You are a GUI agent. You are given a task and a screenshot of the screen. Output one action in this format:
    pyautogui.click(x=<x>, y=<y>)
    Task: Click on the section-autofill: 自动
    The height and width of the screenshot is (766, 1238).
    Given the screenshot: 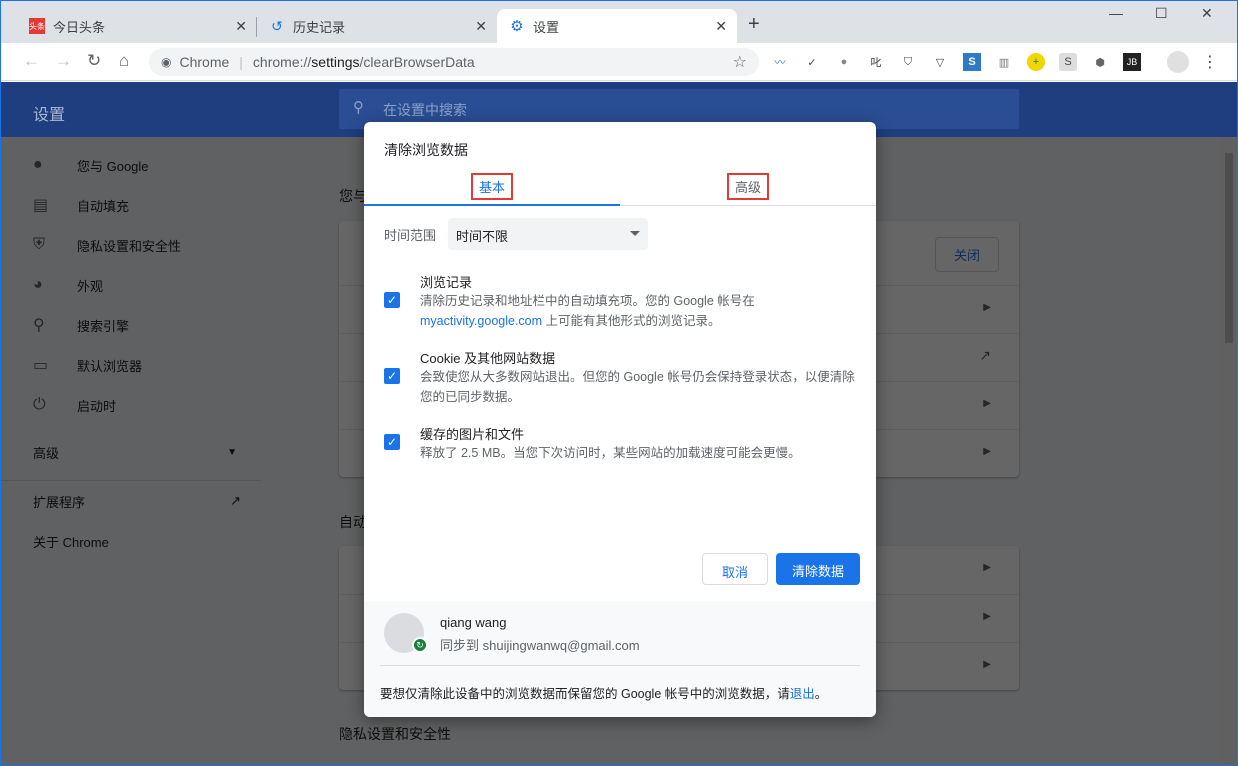 What is the action you would take?
    pyautogui.click(x=353, y=522)
    